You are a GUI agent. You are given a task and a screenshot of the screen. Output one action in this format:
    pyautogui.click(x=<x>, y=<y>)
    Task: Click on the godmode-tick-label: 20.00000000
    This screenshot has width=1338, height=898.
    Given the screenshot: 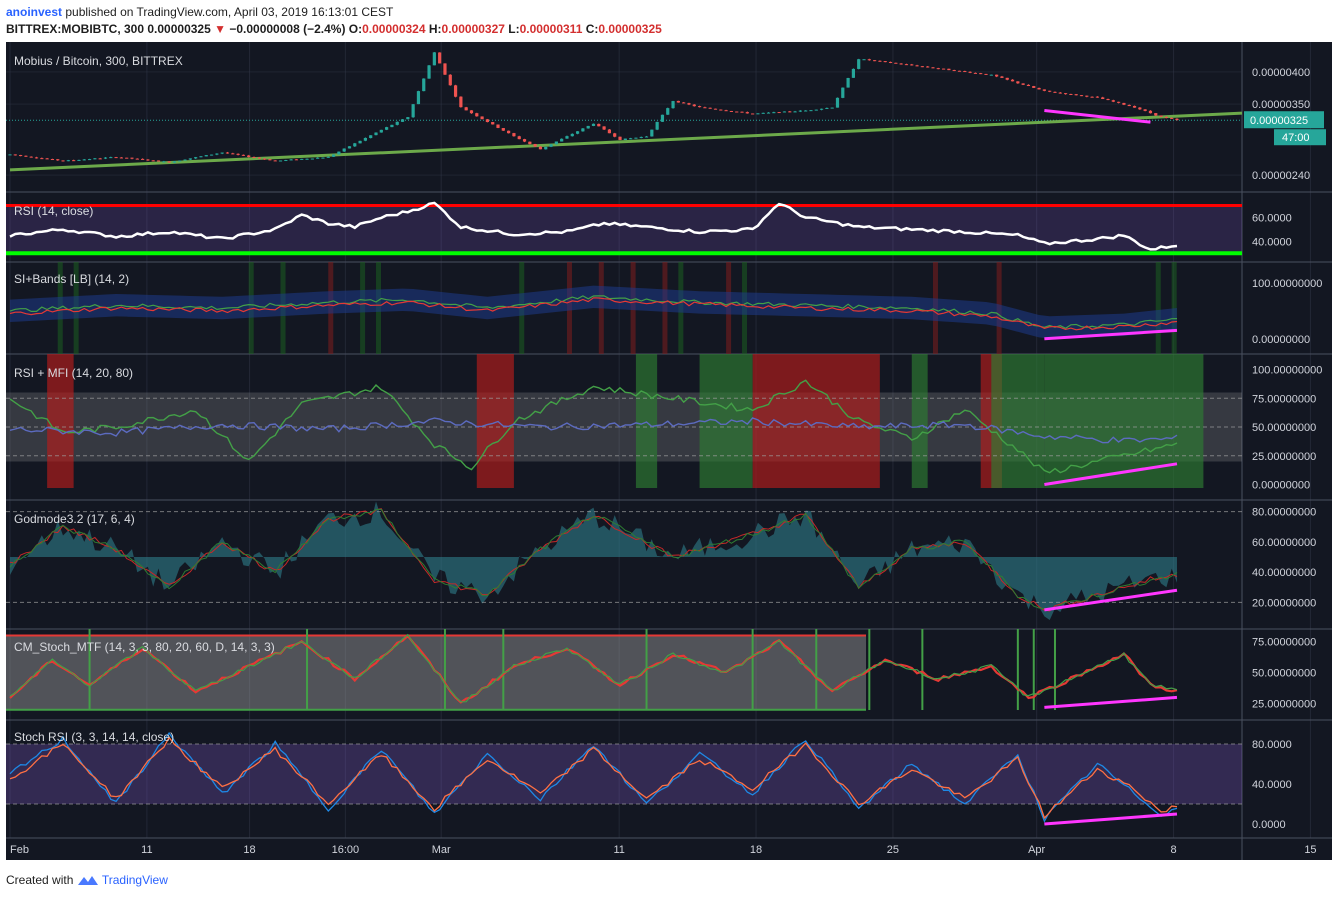 What is the action you would take?
    pyautogui.click(x=1284, y=603)
    